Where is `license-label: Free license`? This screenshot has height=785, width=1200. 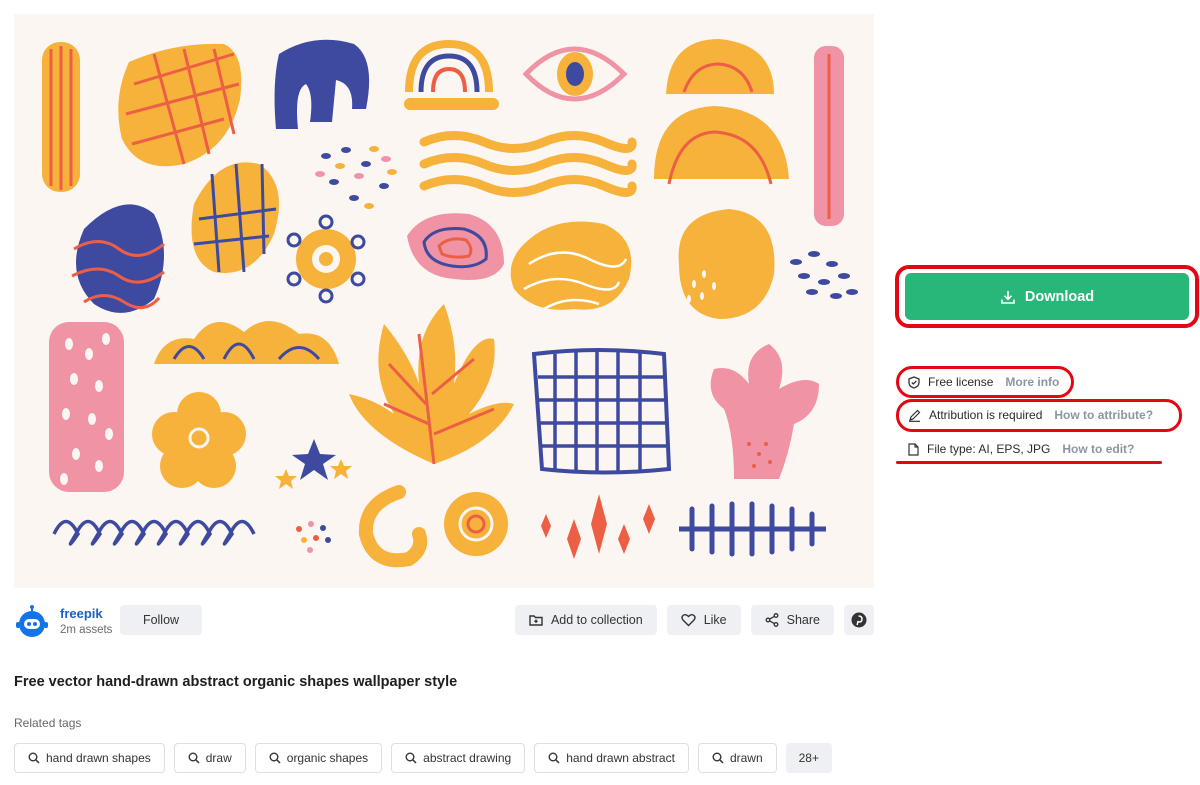 license-label: Free license is located at coordinates (961, 382).